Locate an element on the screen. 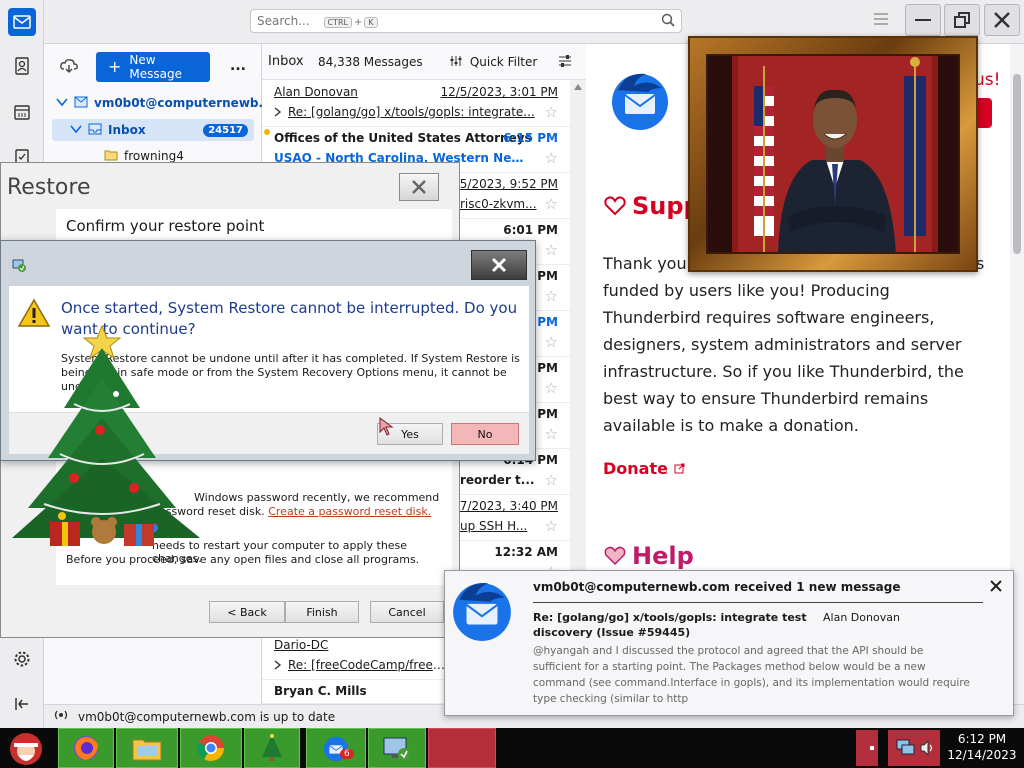 This screenshot has width=1024, height=768. inbox-icon is located at coordinates (95, 130).